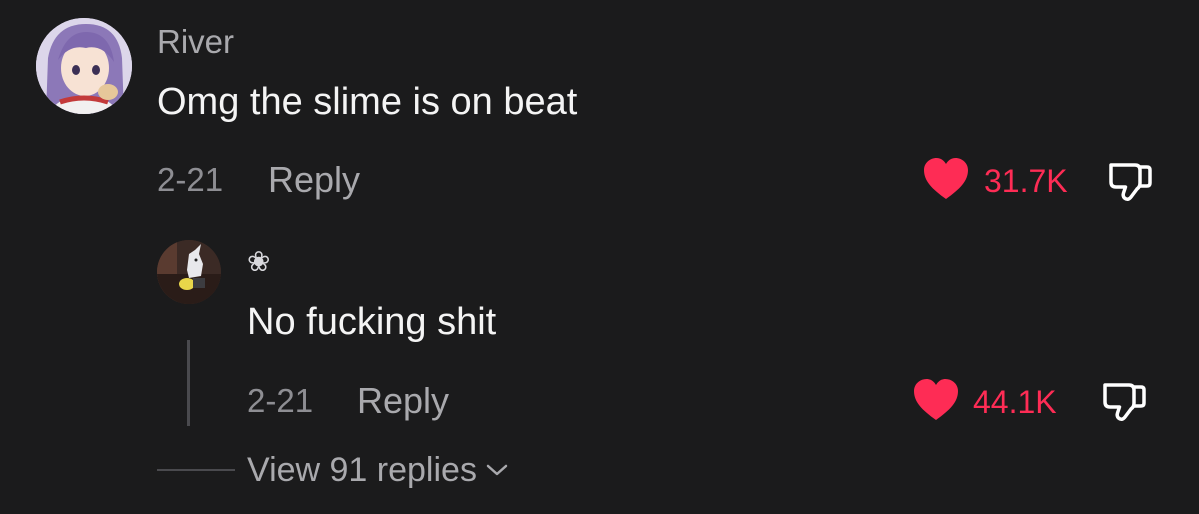 The height and width of the screenshot is (514, 1199). What do you see at coordinates (190, 179) in the screenshot?
I see `comment-date: 2-21` at bounding box center [190, 179].